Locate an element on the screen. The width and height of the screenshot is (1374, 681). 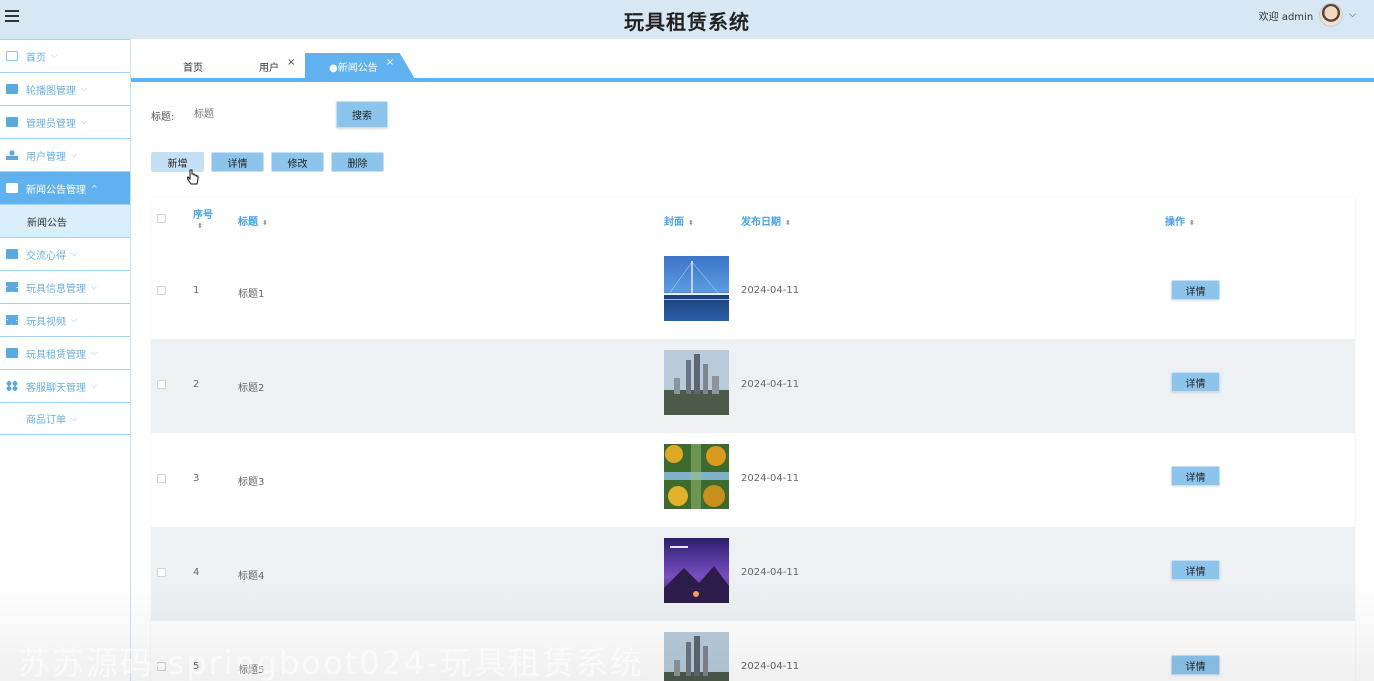
sidebar-item-exchange: 交流心得 ⌵ is located at coordinates (65, 253).